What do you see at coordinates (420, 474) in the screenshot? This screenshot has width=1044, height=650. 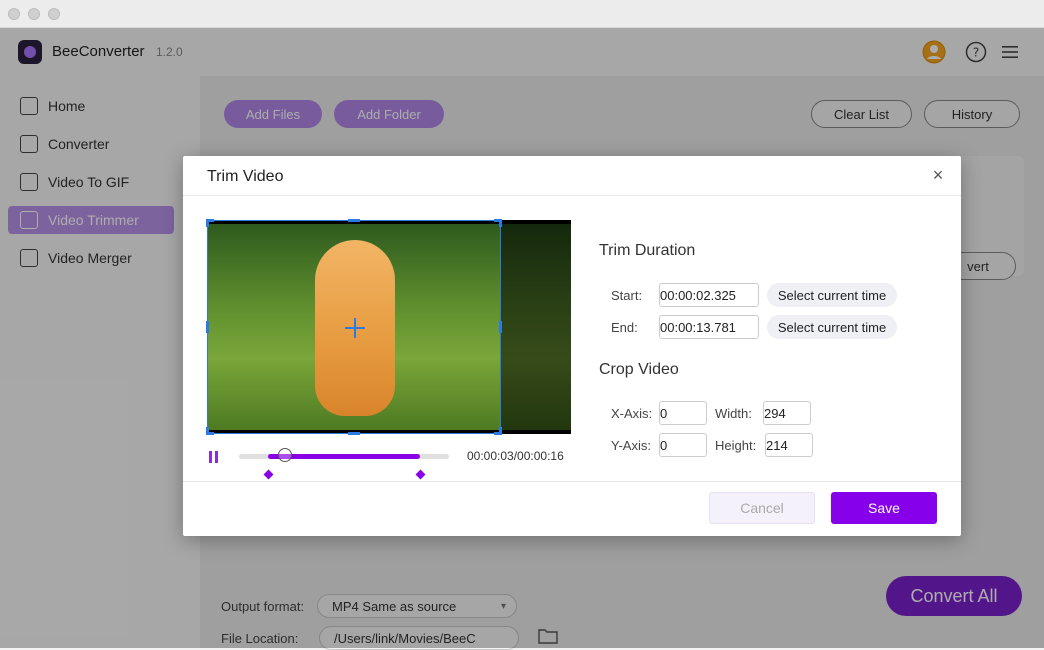 I see `trim-end-marker` at bounding box center [420, 474].